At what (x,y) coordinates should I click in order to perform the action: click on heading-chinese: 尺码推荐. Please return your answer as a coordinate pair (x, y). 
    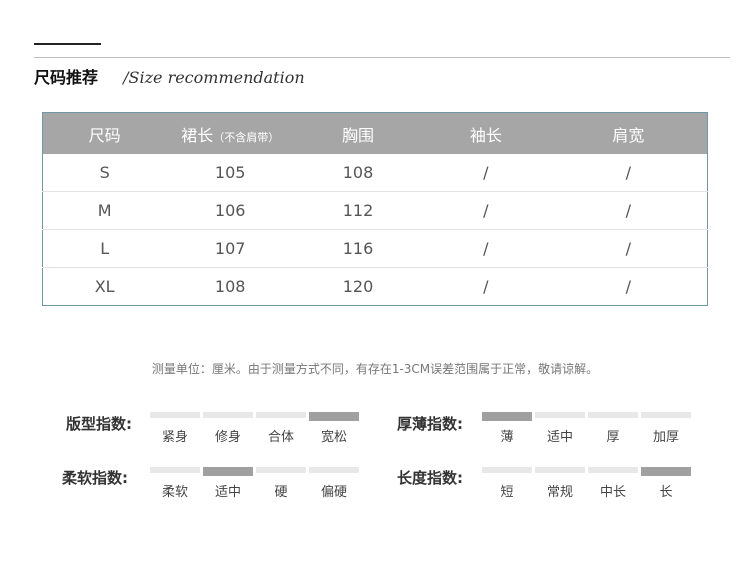
    Looking at the image, I should click on (66, 77).